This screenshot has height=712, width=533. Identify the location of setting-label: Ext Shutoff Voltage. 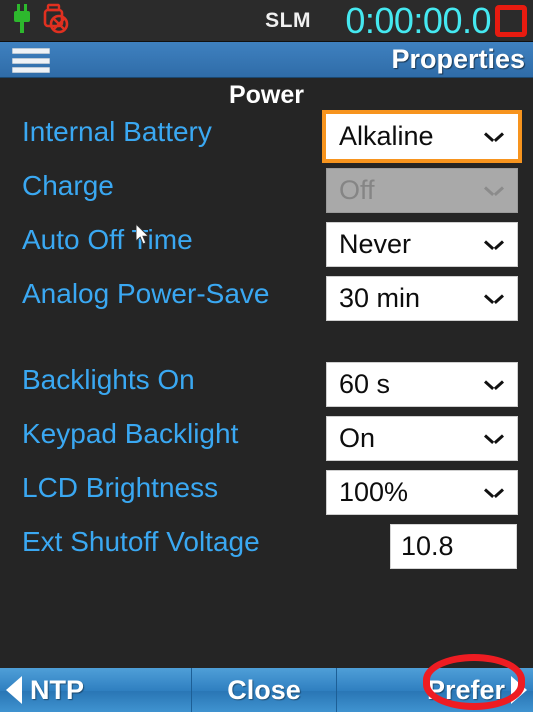
(141, 541).